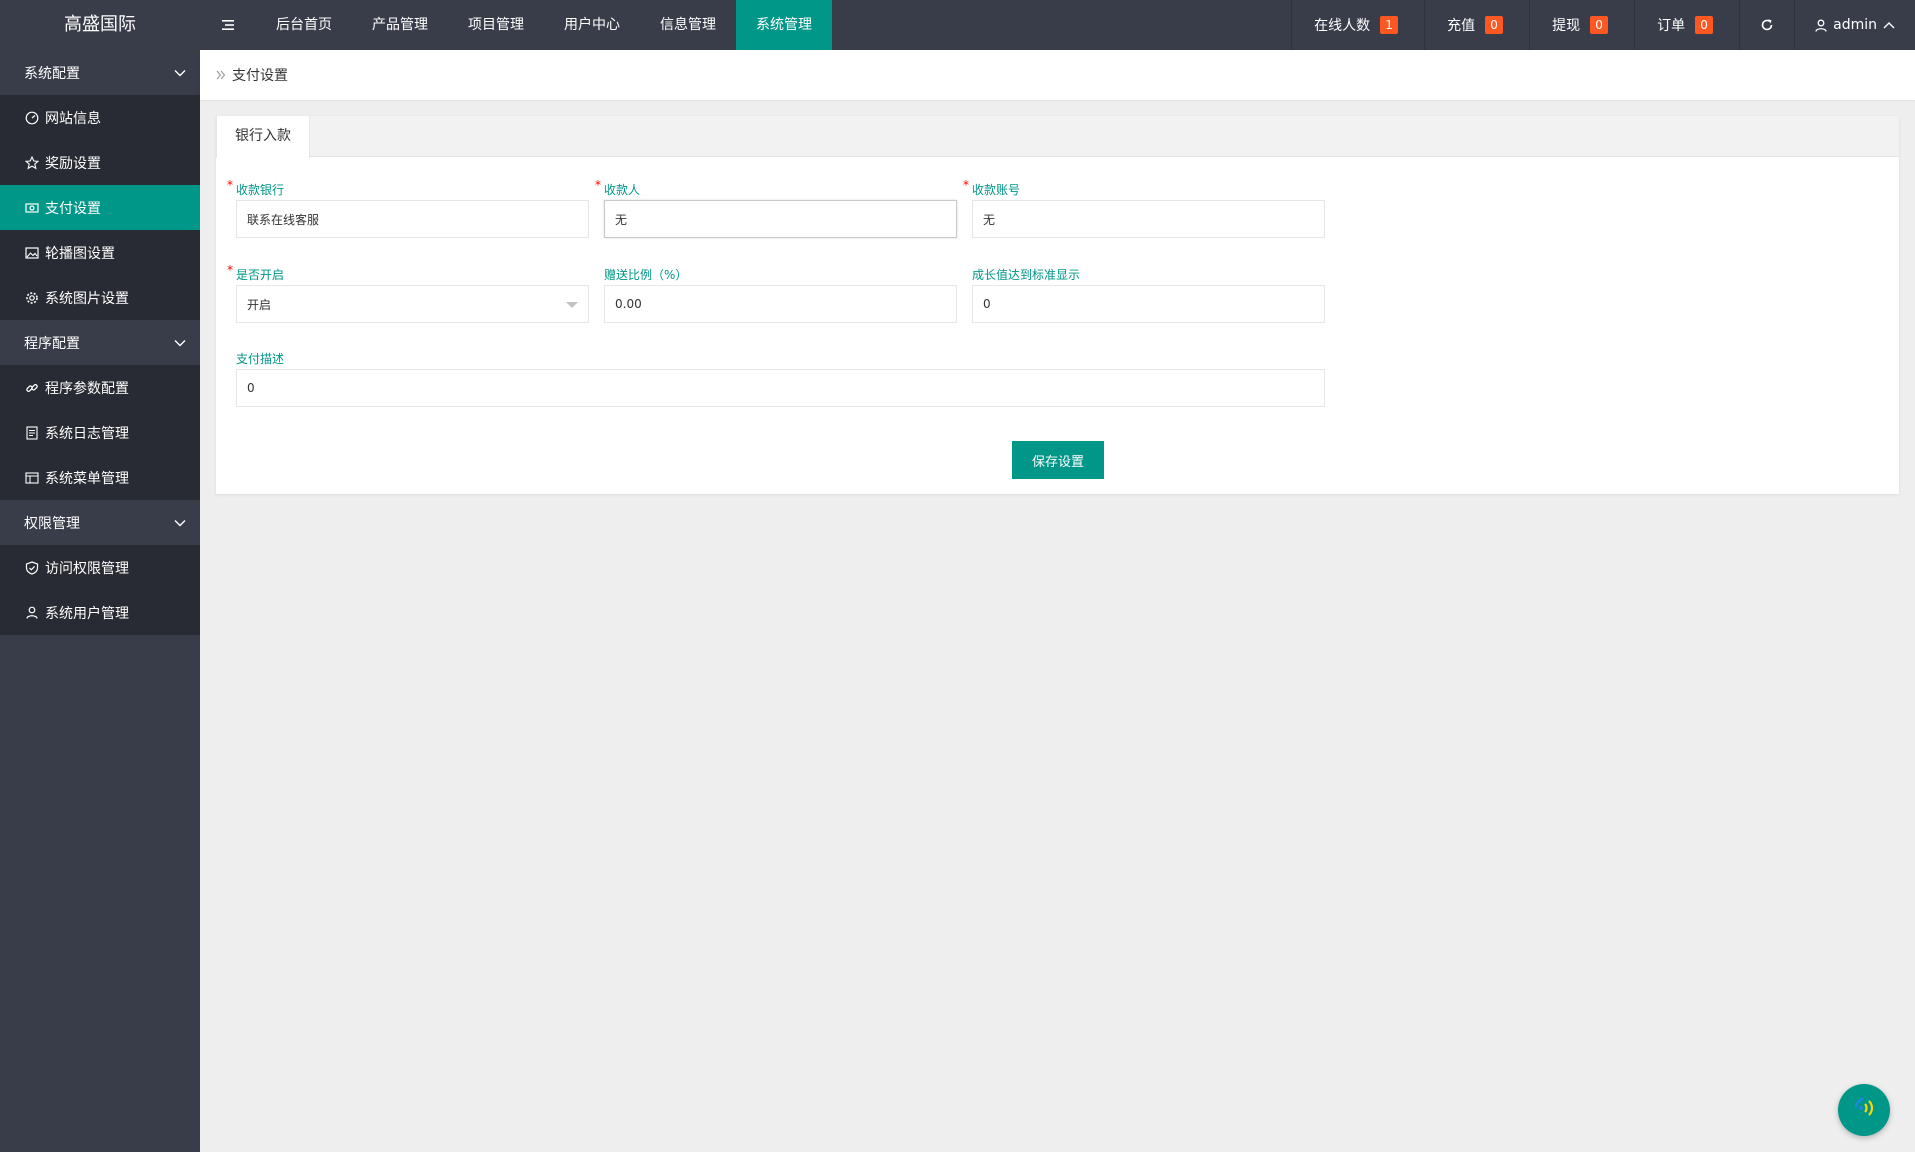 The height and width of the screenshot is (1152, 1915). What do you see at coordinates (32, 478) in the screenshot?
I see `menu-icon` at bounding box center [32, 478].